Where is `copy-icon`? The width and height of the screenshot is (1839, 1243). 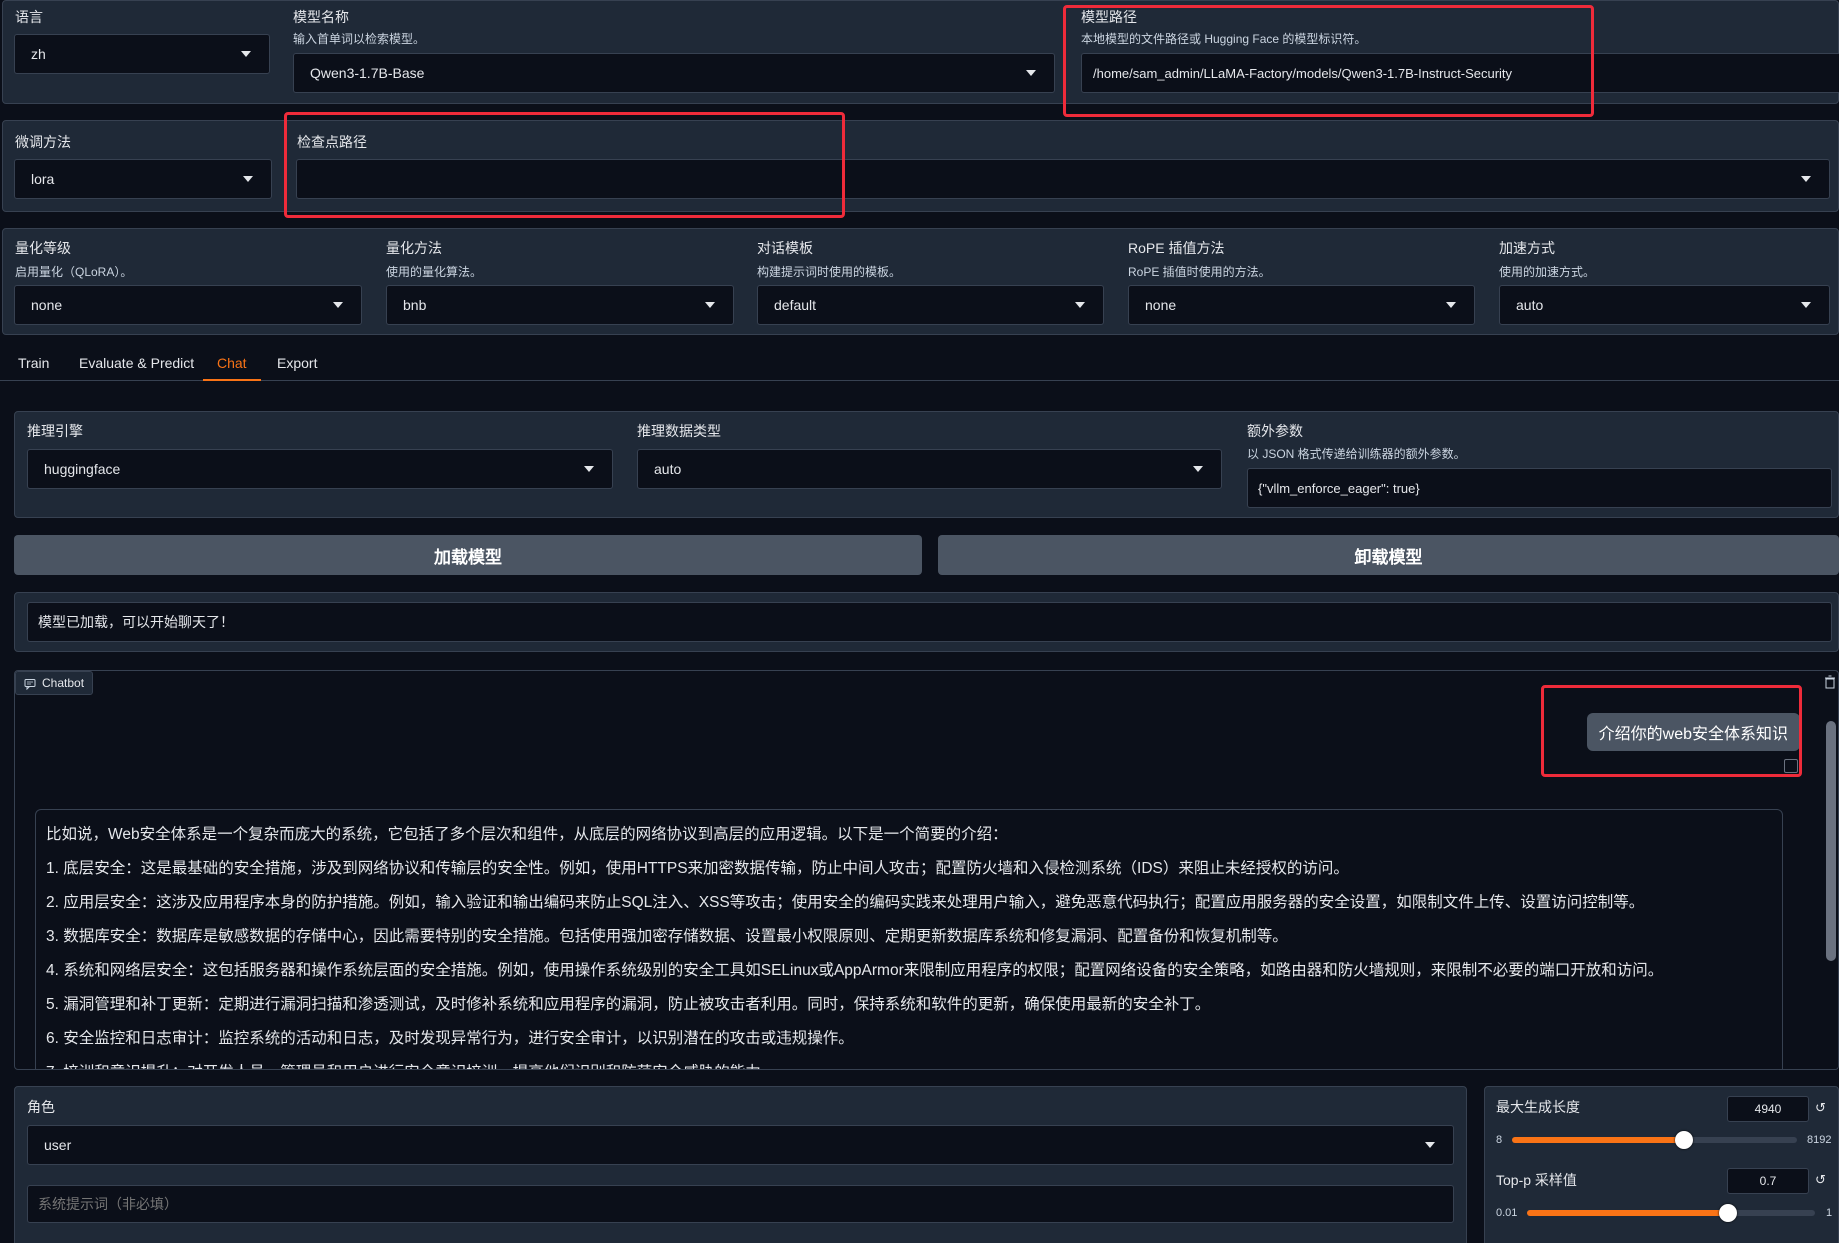
copy-icon is located at coordinates (1791, 766).